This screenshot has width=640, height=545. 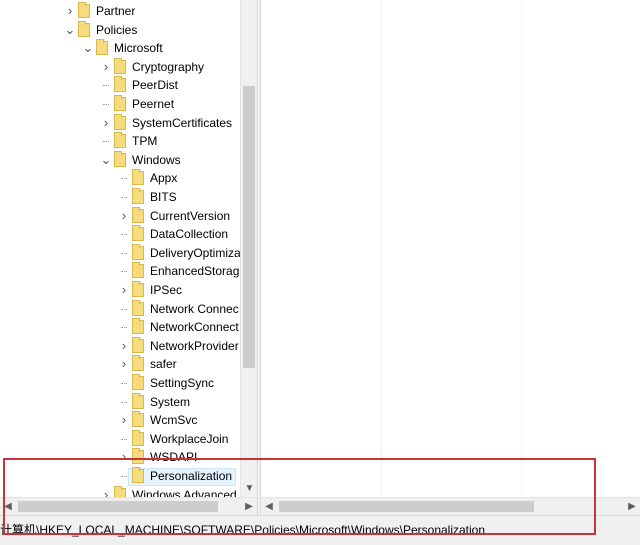 I want to click on tree-vertical-scrollbar: ▼, so click(x=248, y=248).